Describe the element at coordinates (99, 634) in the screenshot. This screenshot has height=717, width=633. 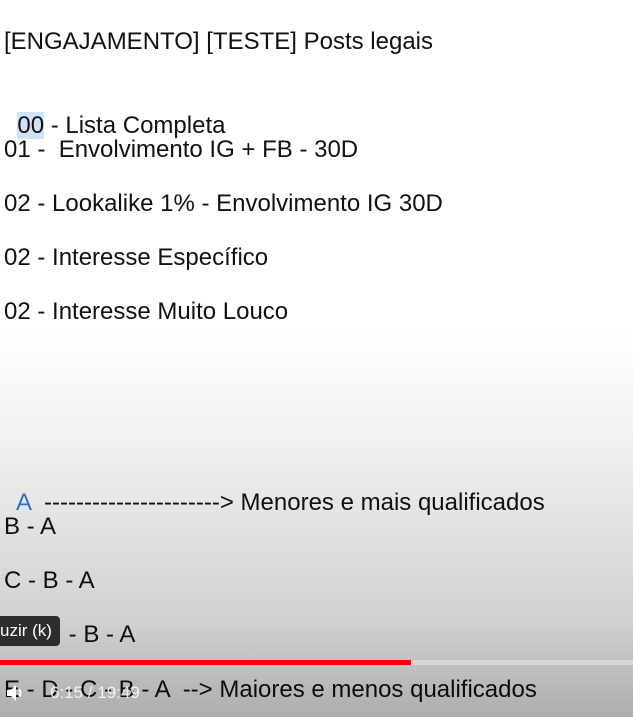
I see `scale-row-d: - B - A` at that location.